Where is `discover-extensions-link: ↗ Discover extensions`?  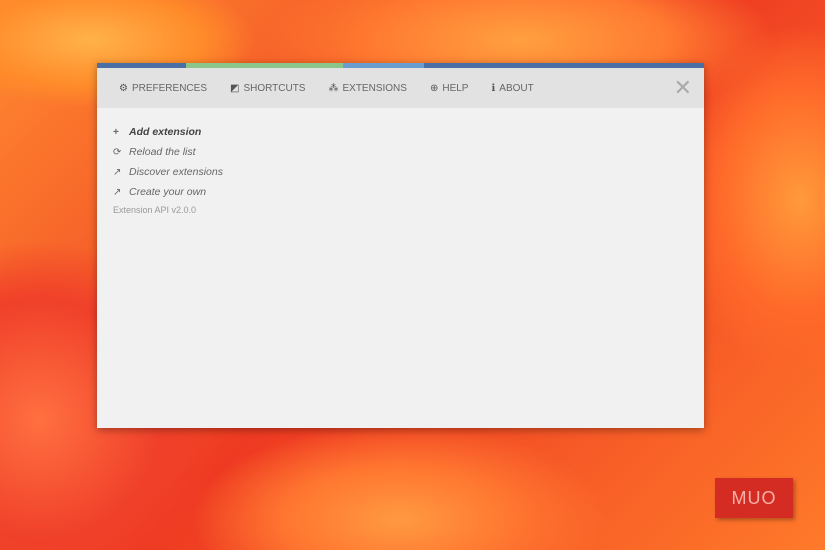 discover-extensions-link: ↗ Discover extensions is located at coordinates (400, 172).